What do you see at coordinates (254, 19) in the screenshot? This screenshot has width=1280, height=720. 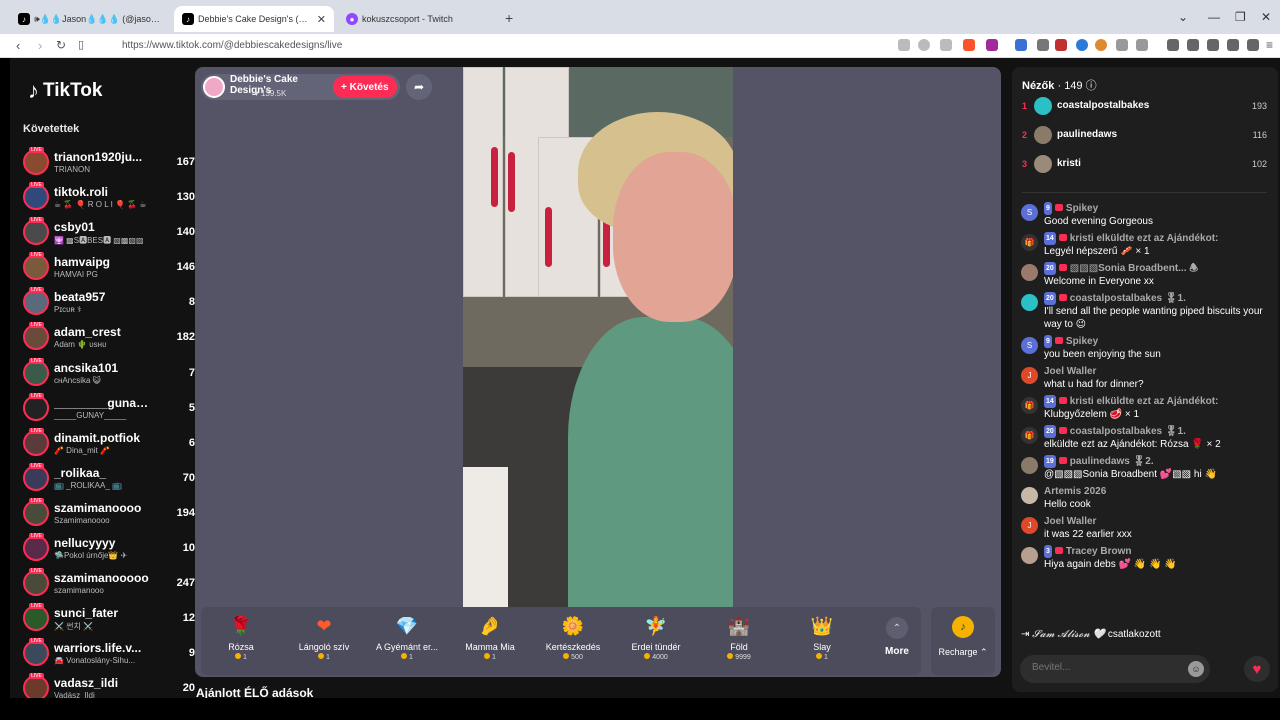 I see `tab-debbies-cake: ♪ Debbie's Cake Design's (@de ✕` at bounding box center [254, 19].